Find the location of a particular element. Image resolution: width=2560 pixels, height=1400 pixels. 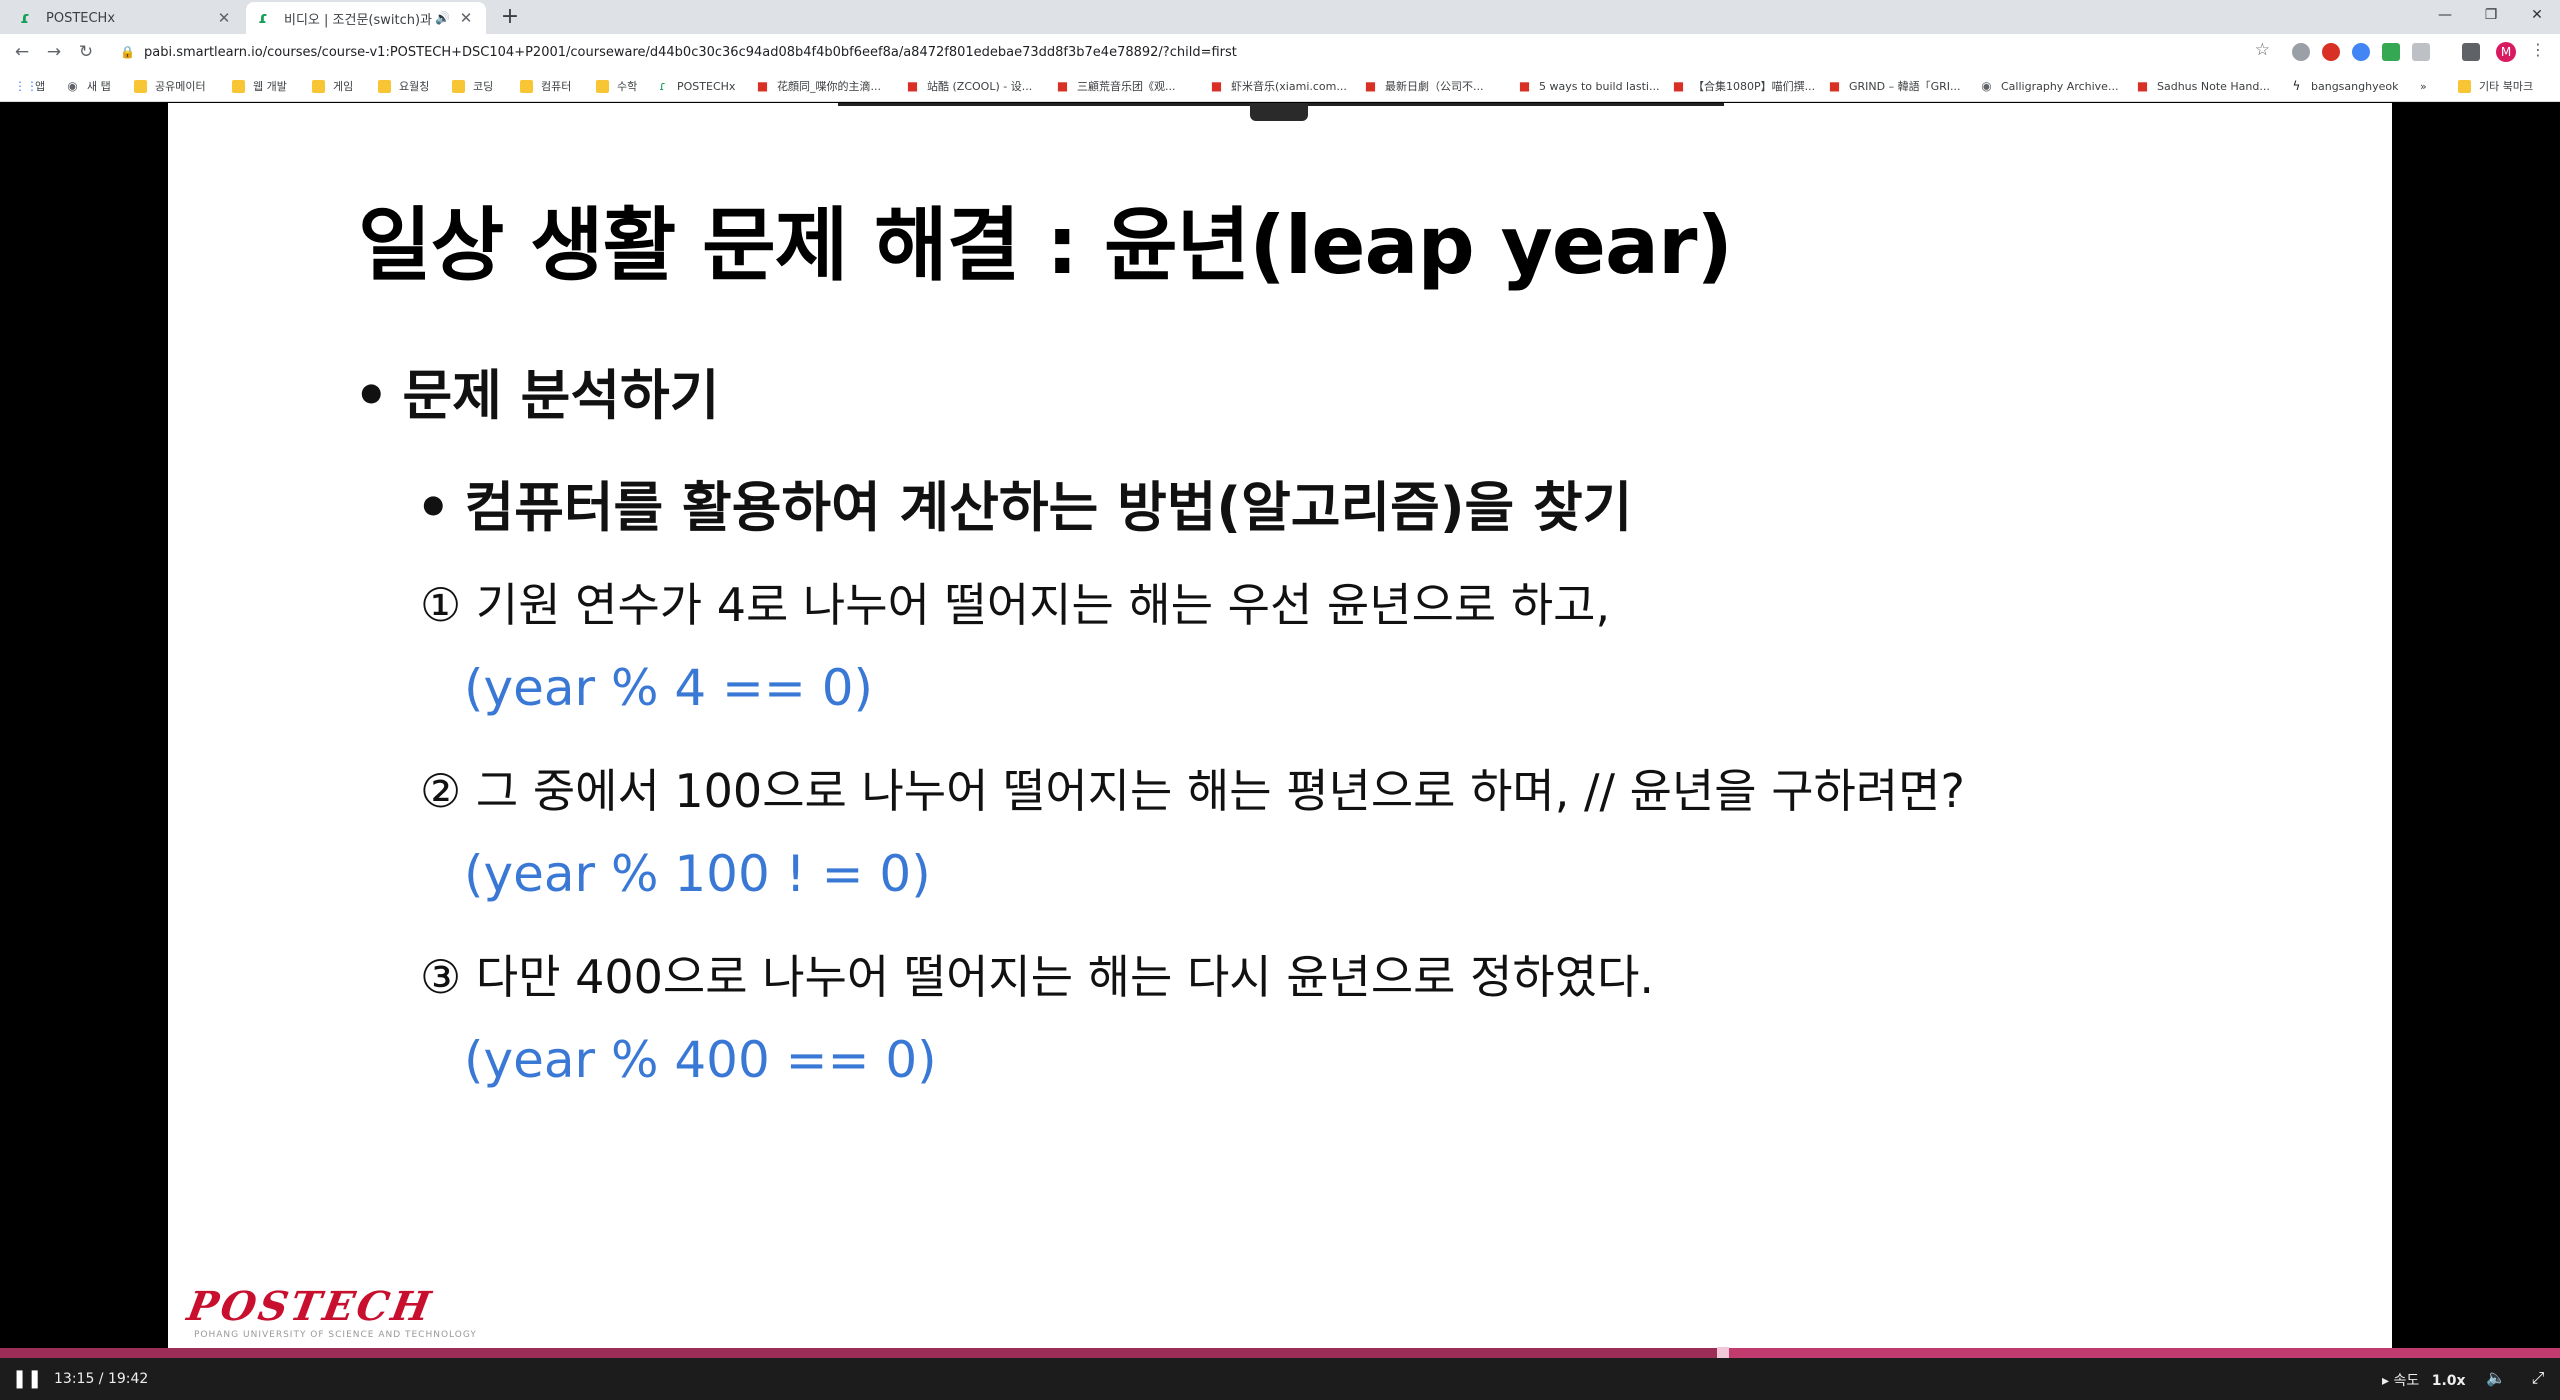

extension-green-icon is located at coordinates (2391, 52).